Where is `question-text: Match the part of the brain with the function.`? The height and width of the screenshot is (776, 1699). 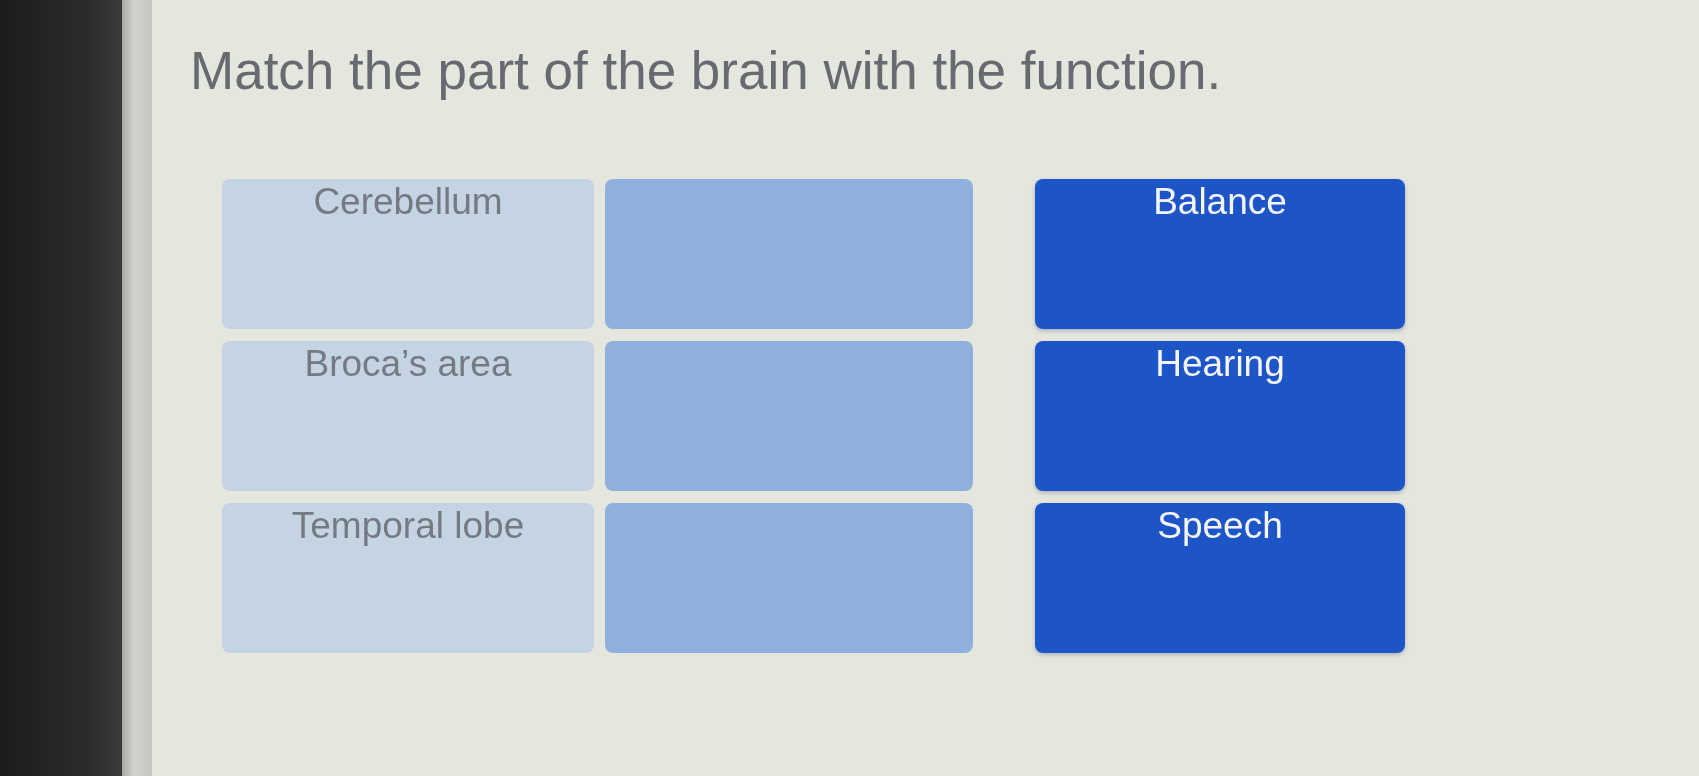
question-text: Match the part of the brain with the function. is located at coordinates (706, 71).